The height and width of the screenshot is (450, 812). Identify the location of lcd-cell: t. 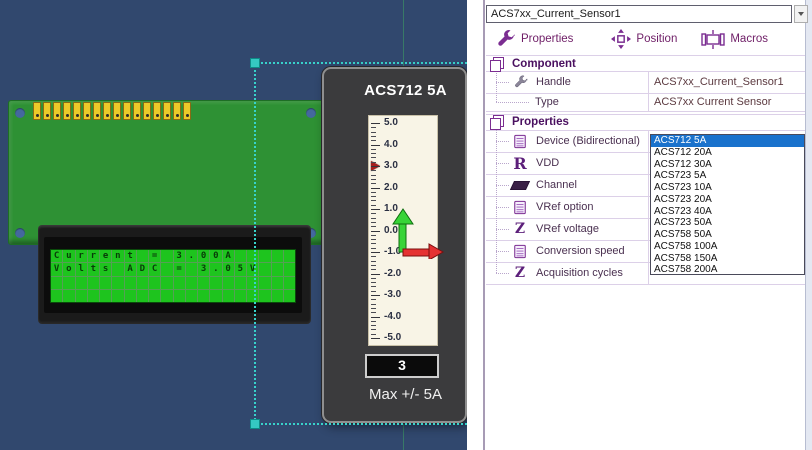
(93, 269).